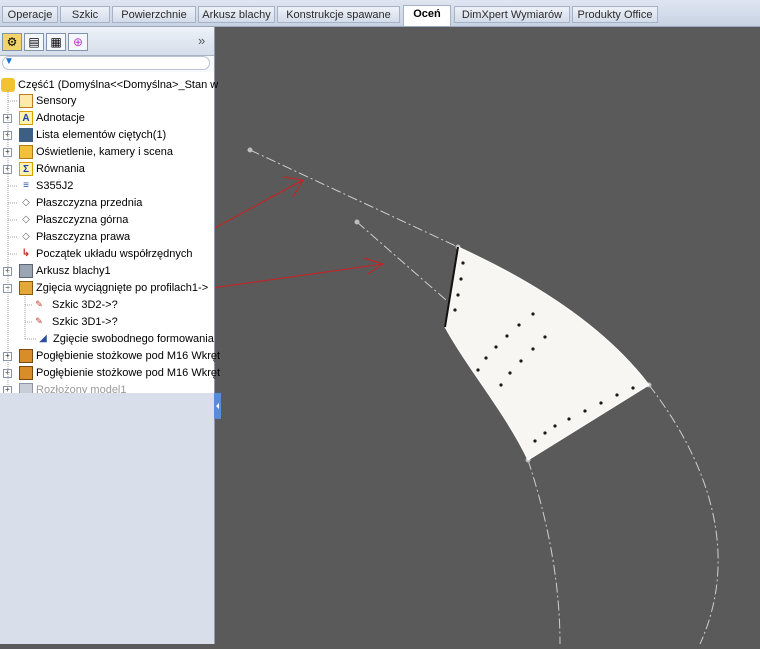  I want to click on tab-operacje: Operacje, so click(30, 14).